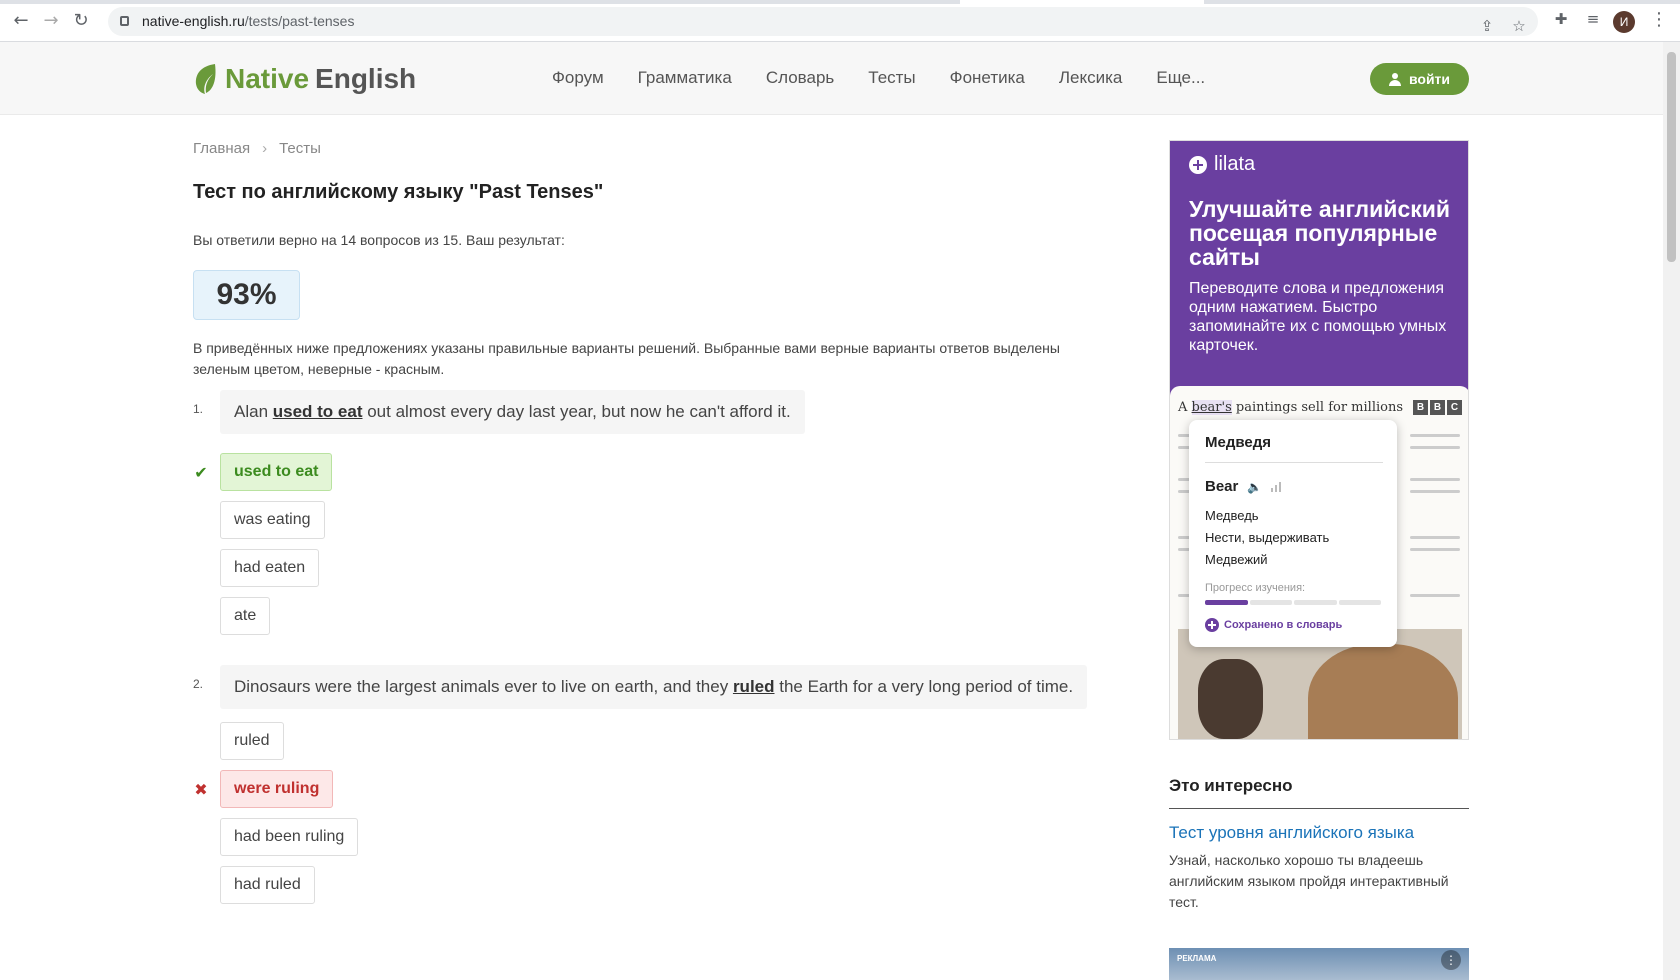 The width and height of the screenshot is (1680, 980). Describe the element at coordinates (267, 885) in the screenshot. I see `answer-option: had ruled` at that location.